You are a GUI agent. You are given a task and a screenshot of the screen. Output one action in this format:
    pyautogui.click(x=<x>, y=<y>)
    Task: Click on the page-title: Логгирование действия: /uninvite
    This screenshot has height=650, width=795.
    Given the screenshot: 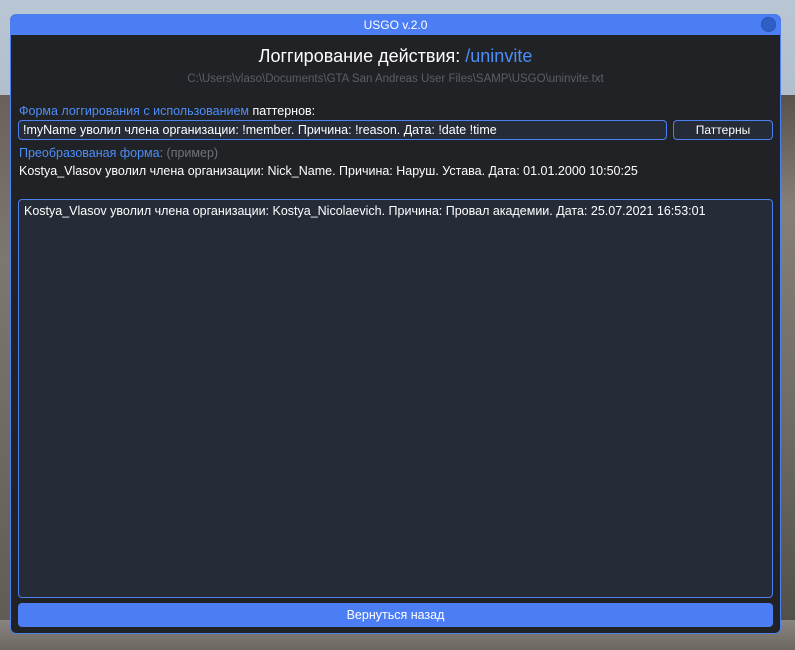 What is the action you would take?
    pyautogui.click(x=395, y=56)
    